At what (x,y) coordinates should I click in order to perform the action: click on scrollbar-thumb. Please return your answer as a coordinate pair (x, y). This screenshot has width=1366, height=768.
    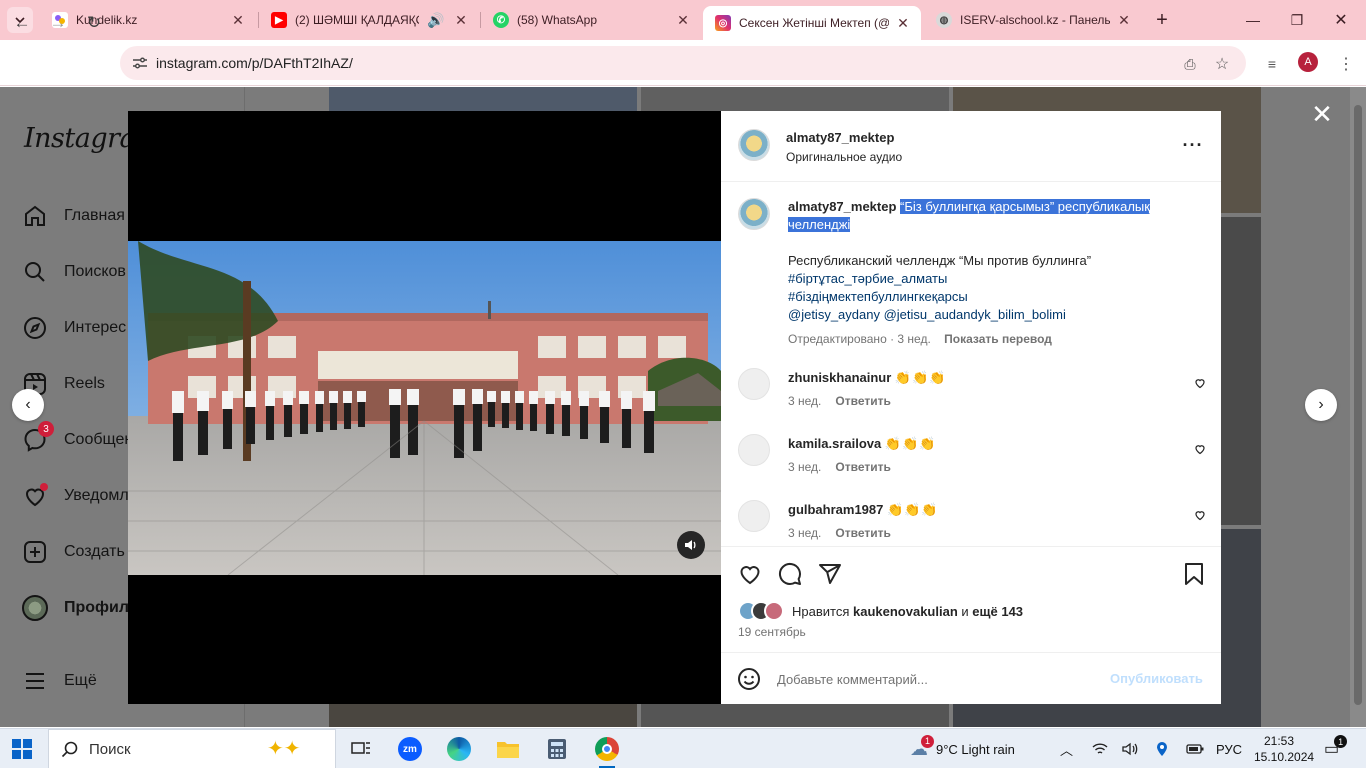
    Looking at the image, I should click on (1358, 405).